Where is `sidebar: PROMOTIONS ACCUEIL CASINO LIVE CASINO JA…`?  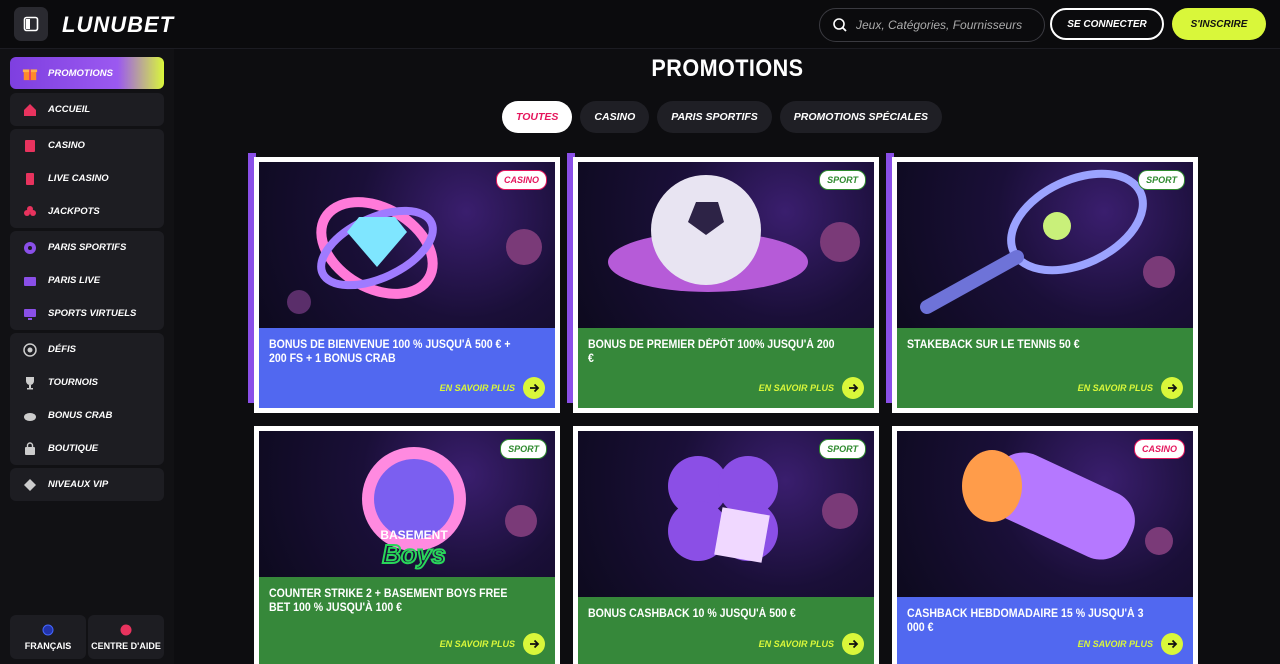
sidebar: PROMOTIONS ACCUEIL CASINO LIVE CASINO JA… is located at coordinates (87, 356).